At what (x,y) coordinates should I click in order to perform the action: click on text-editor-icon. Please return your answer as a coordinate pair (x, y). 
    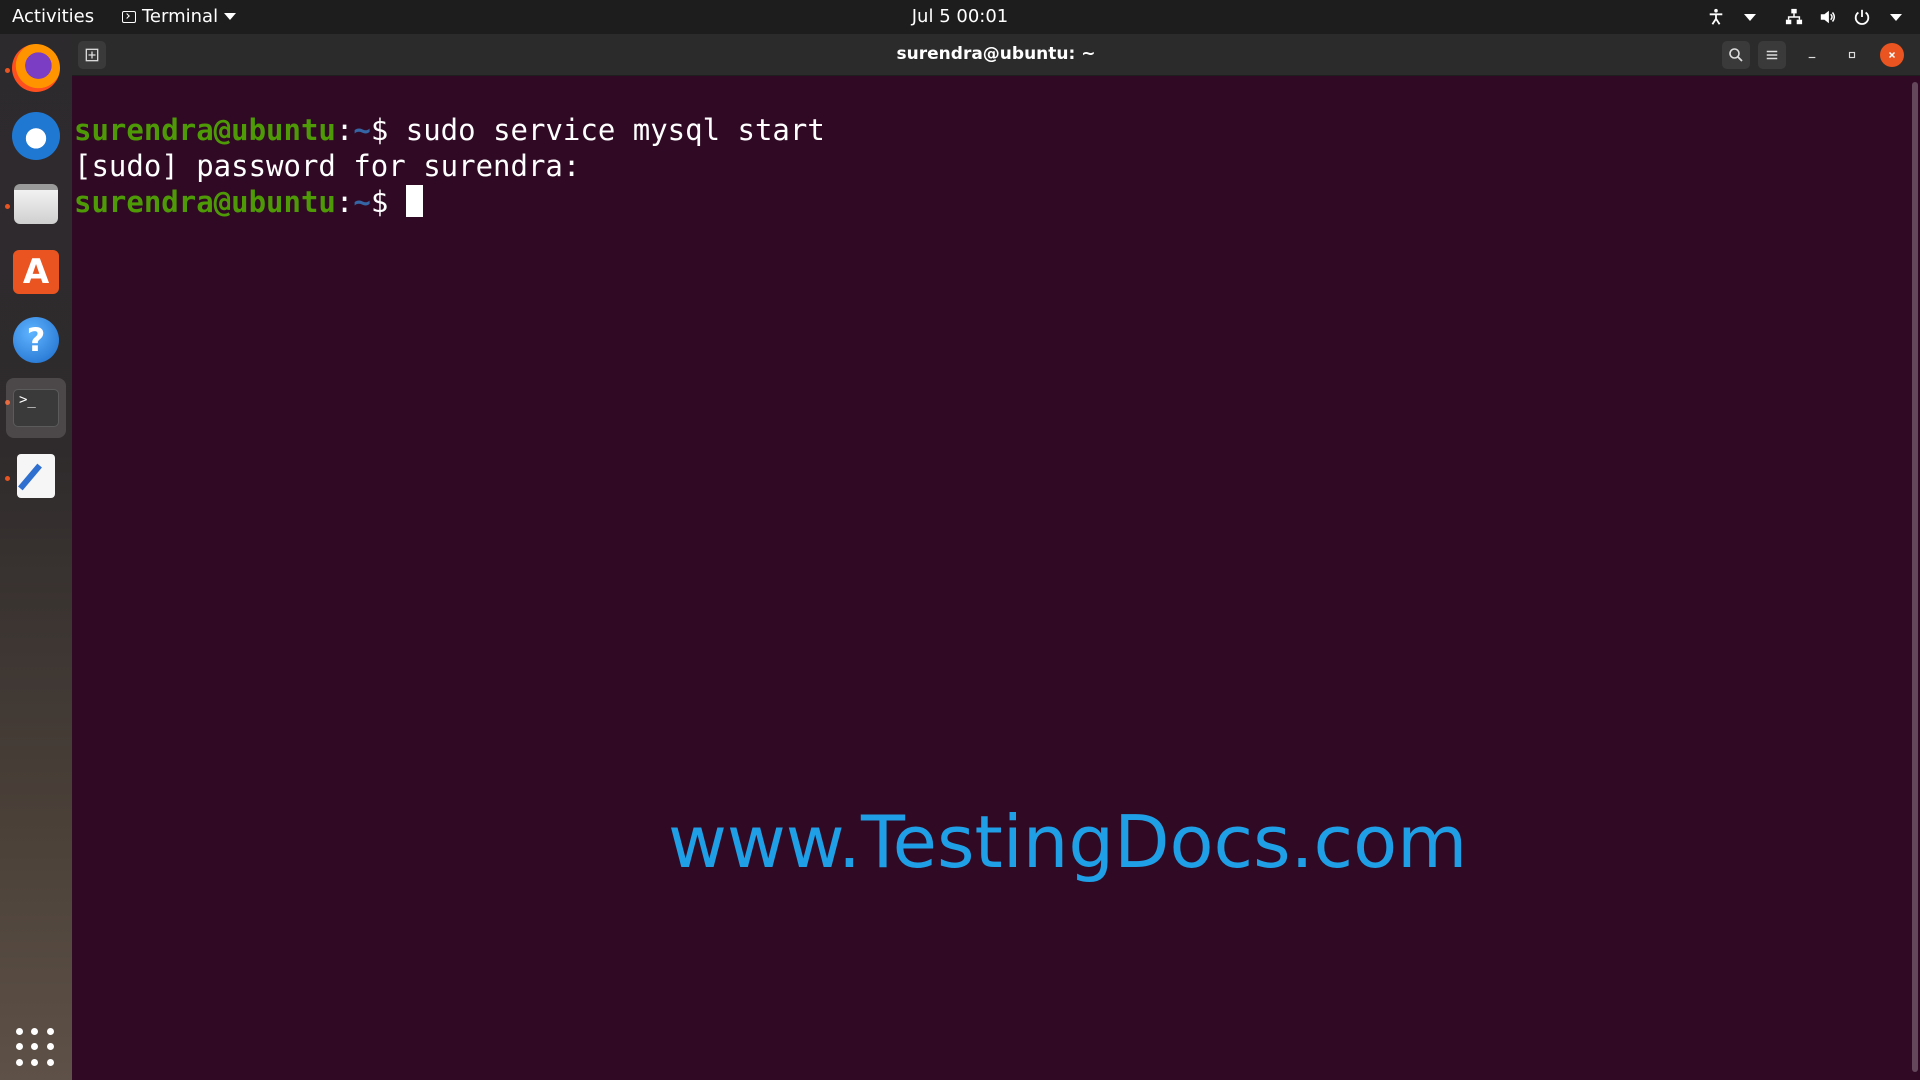
    Looking at the image, I should click on (36, 476).